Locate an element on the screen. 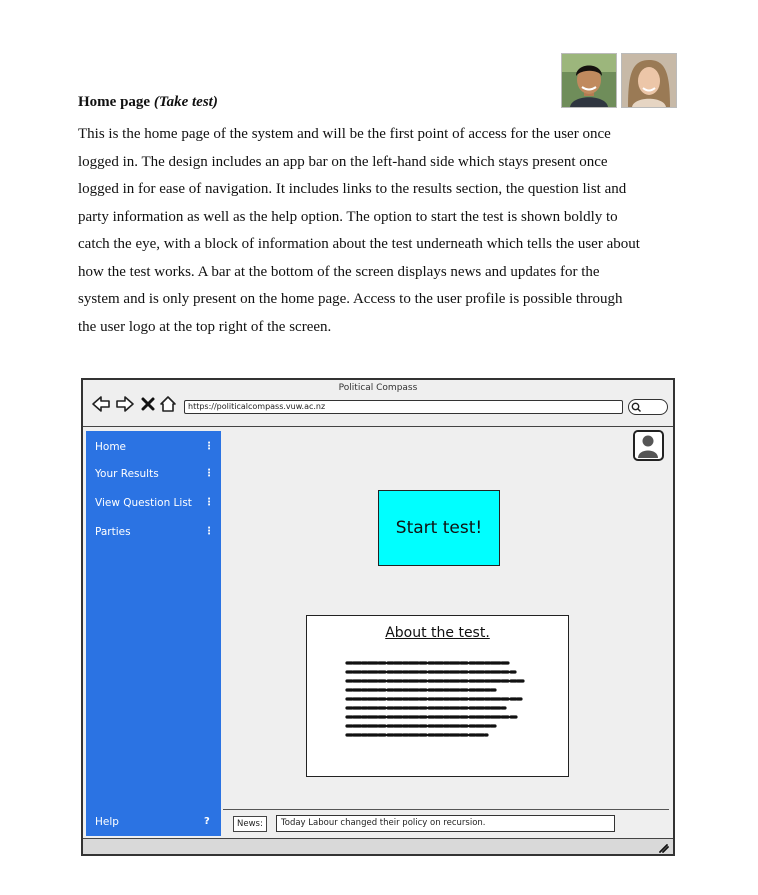  sidebar-item-question-list: View Question List is located at coordinates (143, 503).